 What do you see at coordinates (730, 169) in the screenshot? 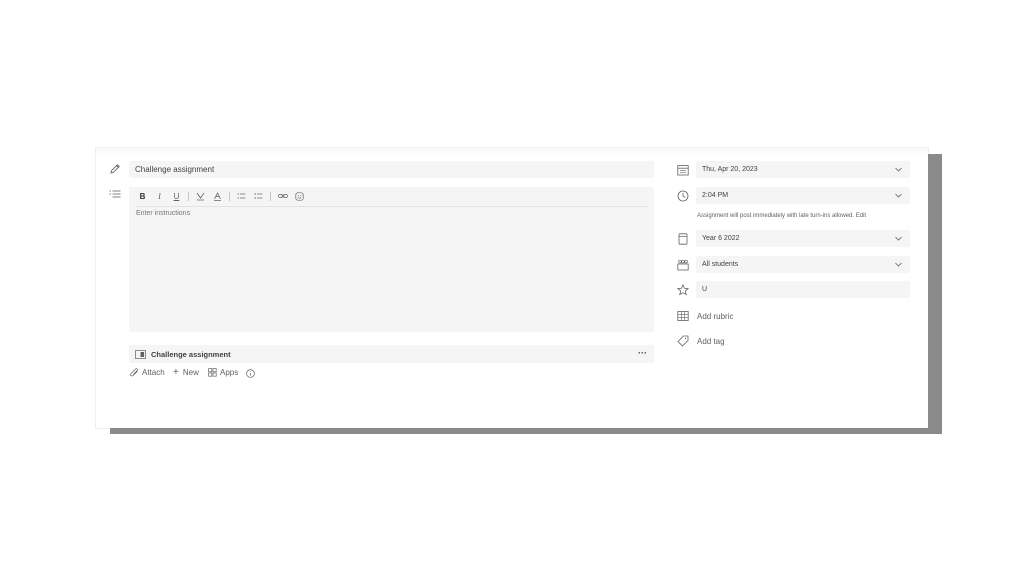
I see `due-date-value: Thu, Apr 20, 2023` at bounding box center [730, 169].